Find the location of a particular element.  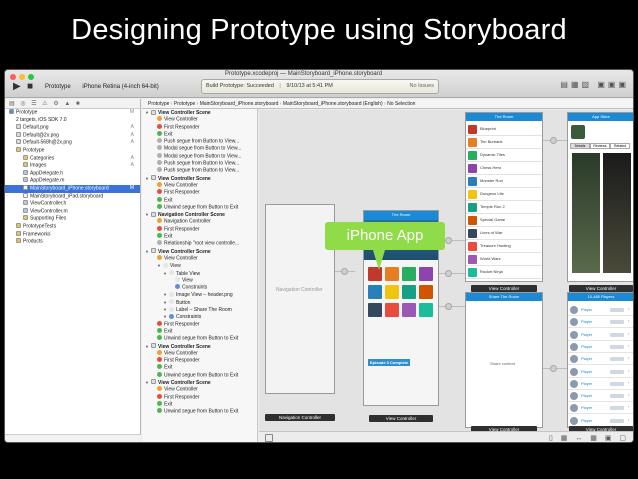

relationship-segue-icon is located at coordinates (344, 271).